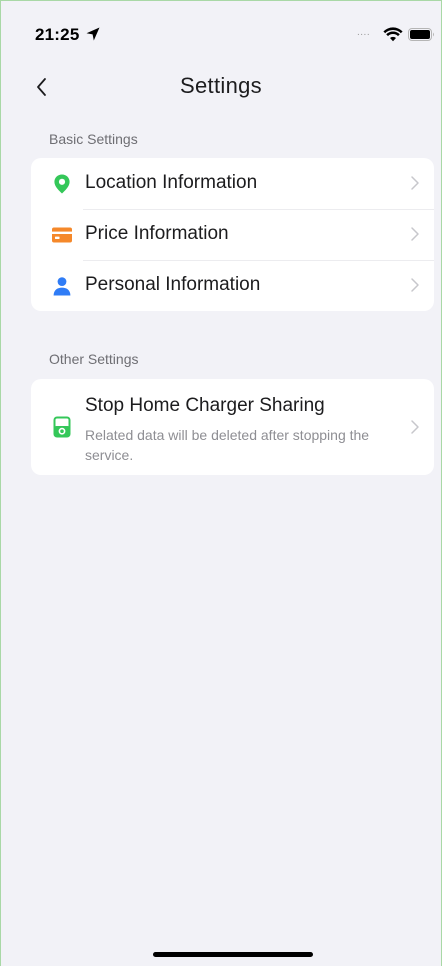 This screenshot has height=966, width=444. I want to click on home-indicator, so click(233, 954).